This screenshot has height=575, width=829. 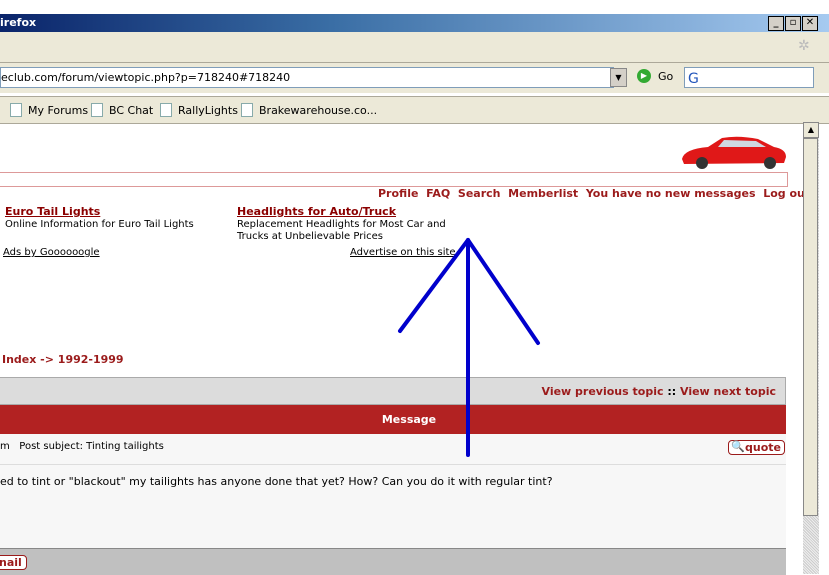 I want to click on window-titlebar: irefox _ ▫ ✕, so click(x=414, y=23).